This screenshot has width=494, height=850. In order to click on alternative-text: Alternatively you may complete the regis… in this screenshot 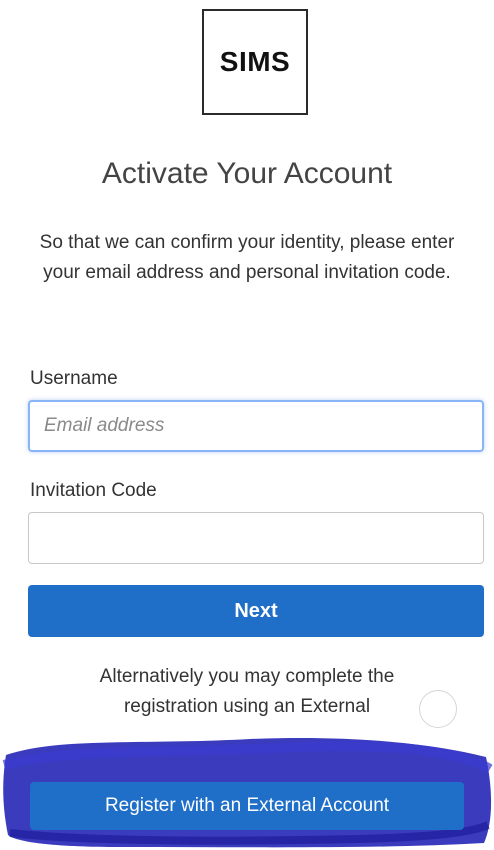, I will do `click(247, 691)`.